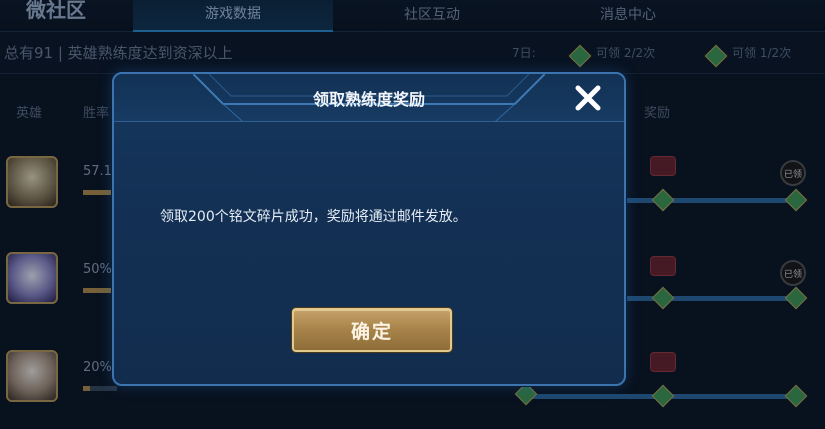 This screenshot has height=429, width=825. What do you see at coordinates (372, 330) in the screenshot?
I see `confirm-button: 确定` at bounding box center [372, 330].